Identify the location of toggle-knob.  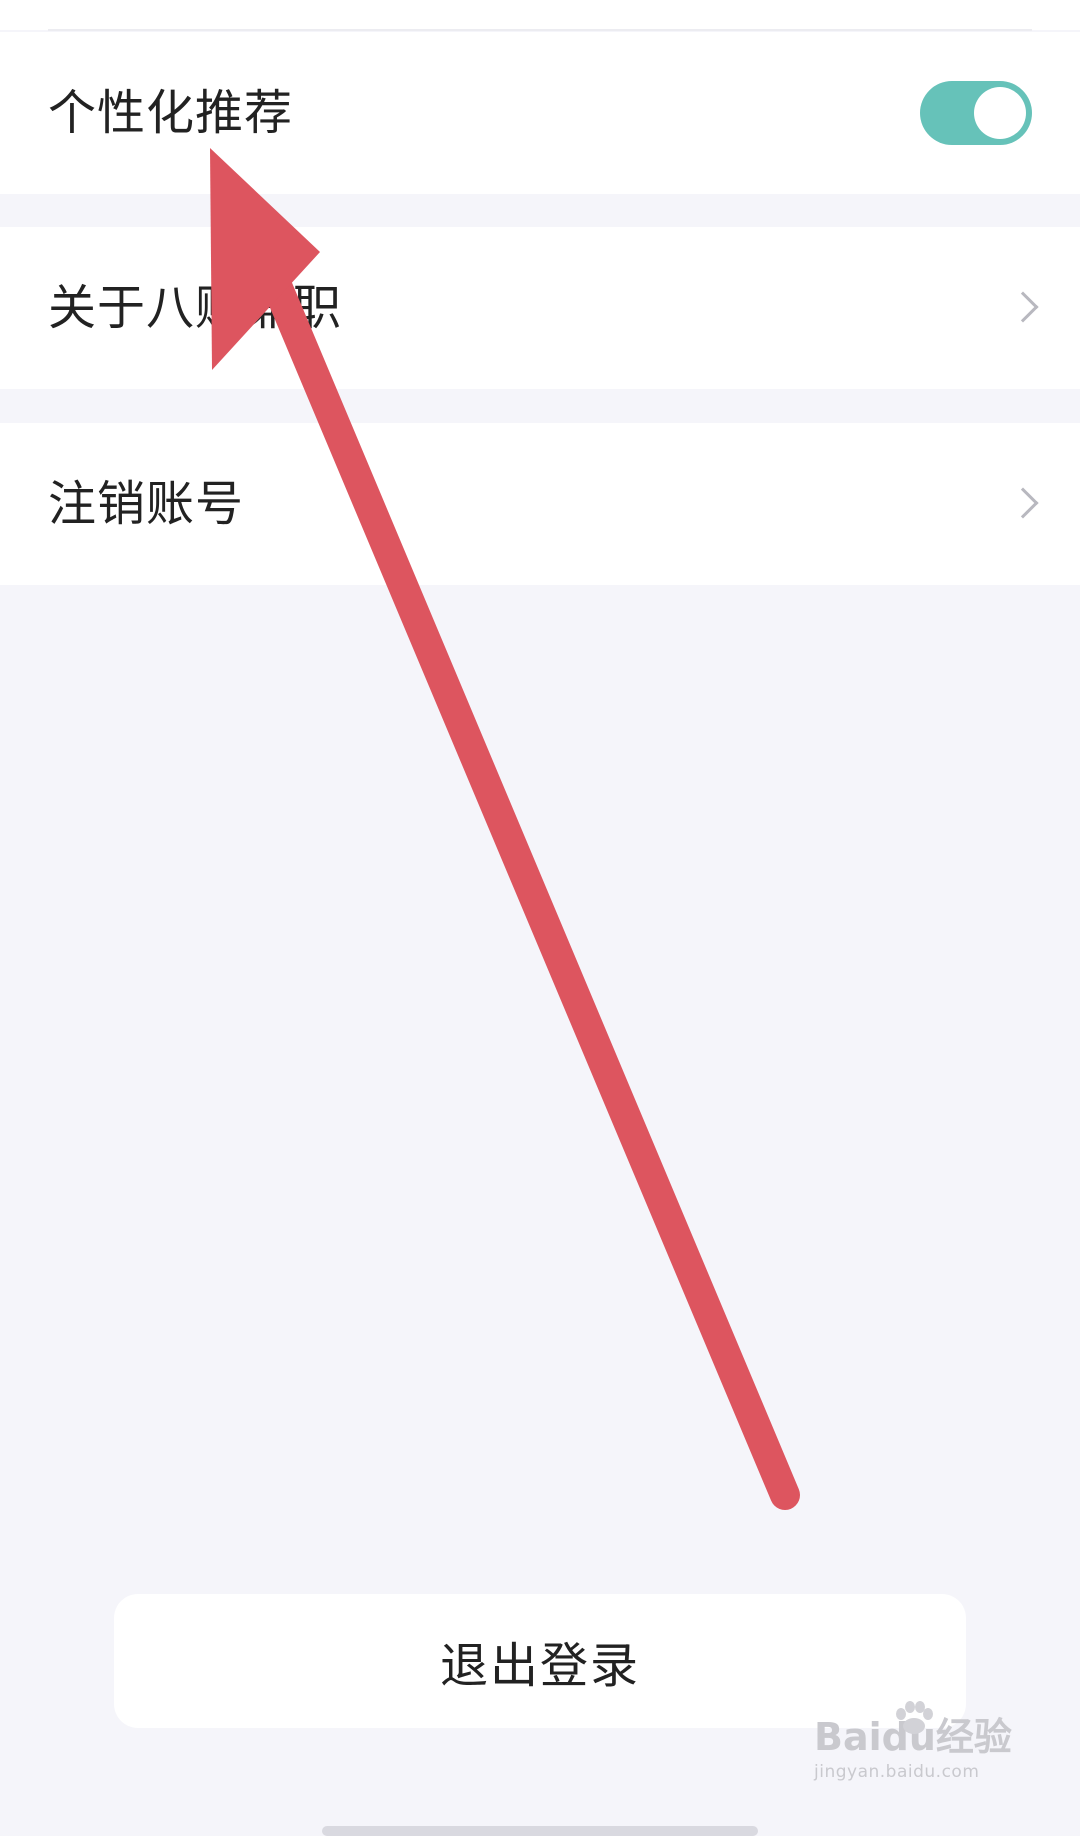
(1000, 113).